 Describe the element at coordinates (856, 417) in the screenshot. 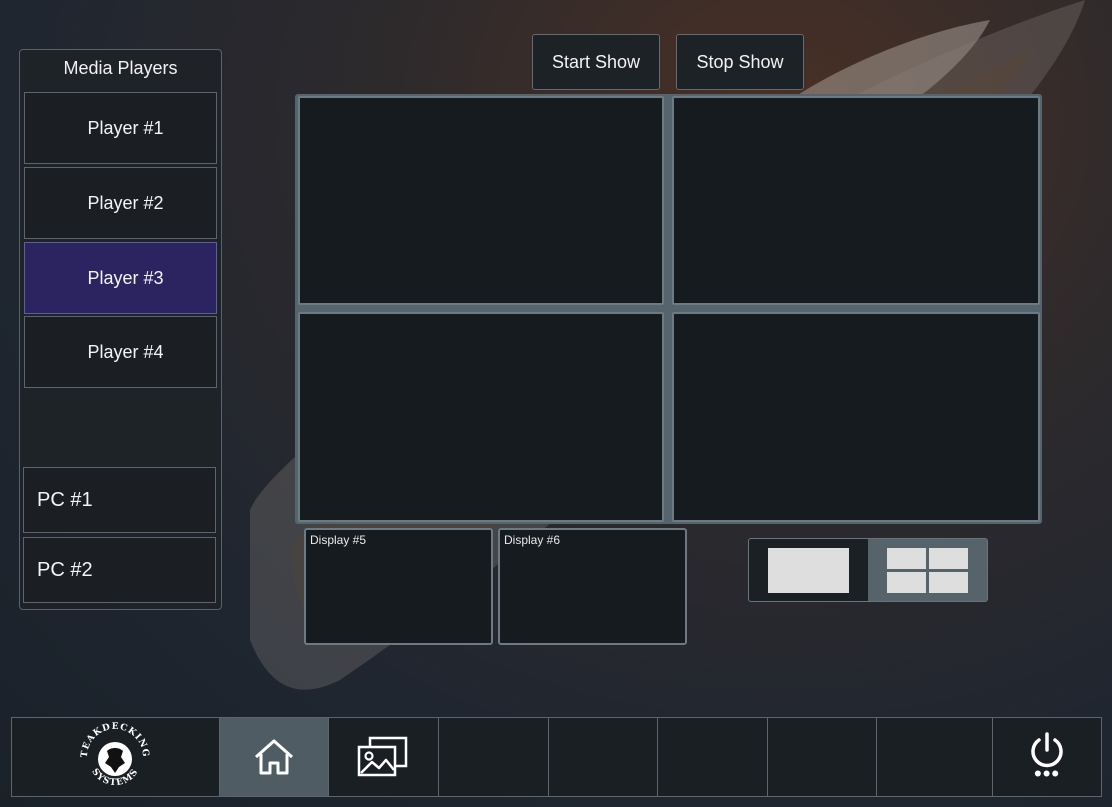

I see `wall-screen-bottom-right` at that location.